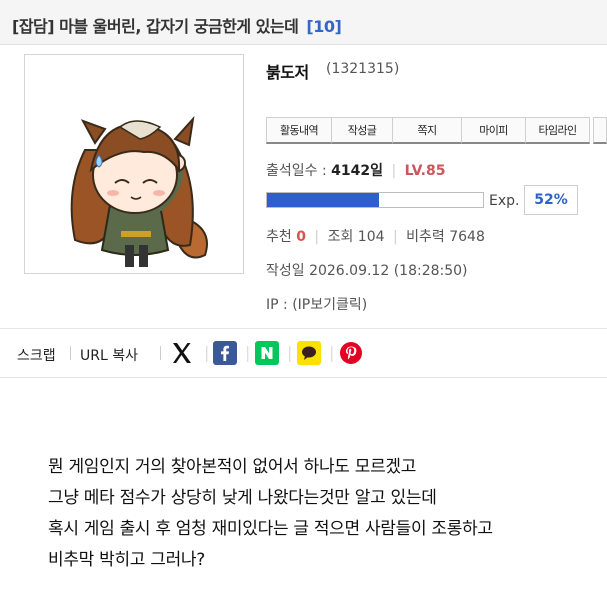  Describe the element at coordinates (270, 529) in the screenshot. I see `post-body-line: 혹시 게임 출시 후 엄청 재미있다는 글 적으면 사람들이 조롱하고` at that location.